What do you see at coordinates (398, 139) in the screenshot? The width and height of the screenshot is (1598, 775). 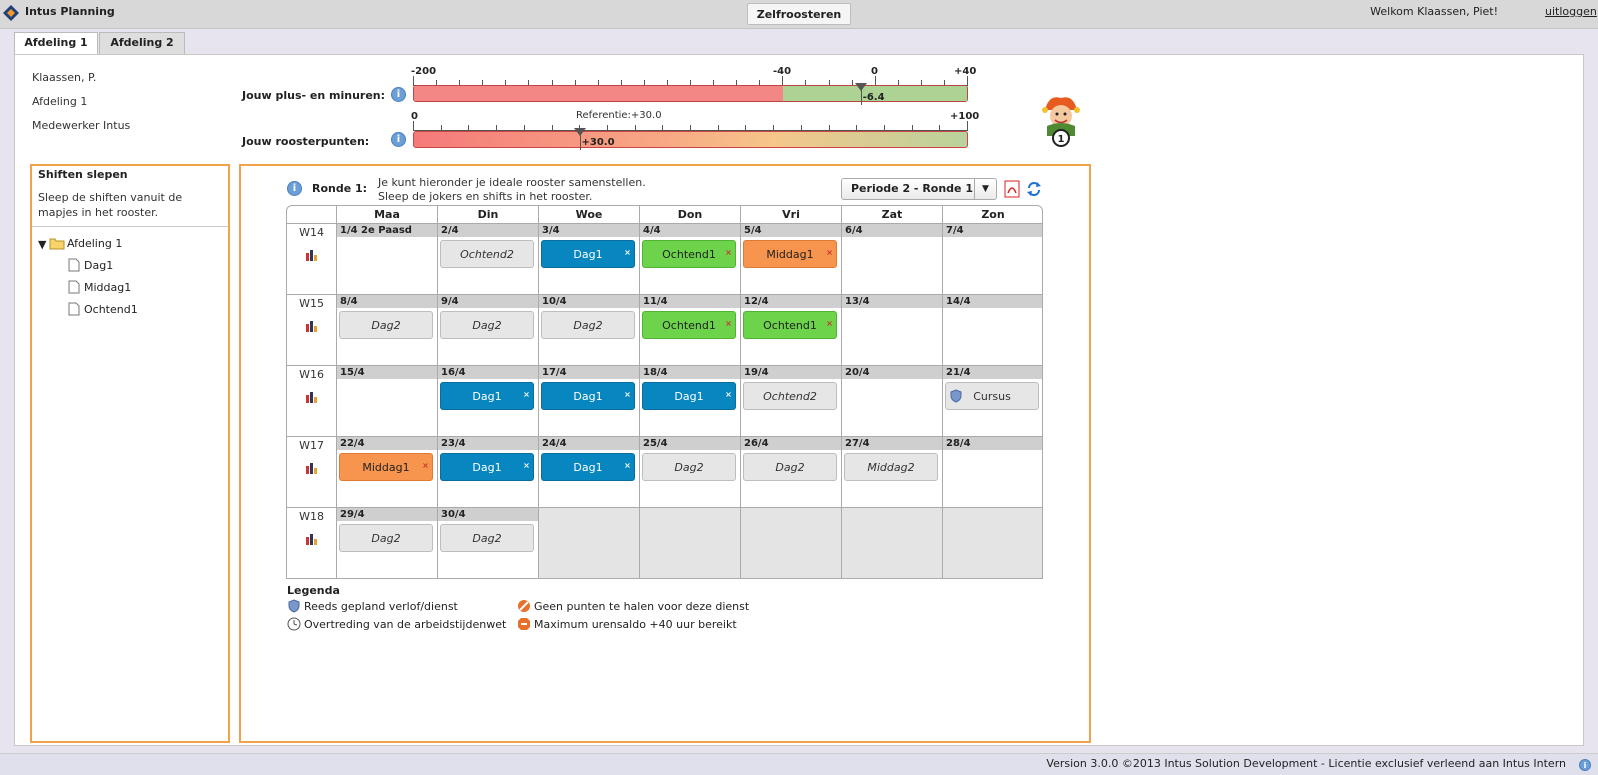 I see `roosterpunten-info-icon: i` at bounding box center [398, 139].